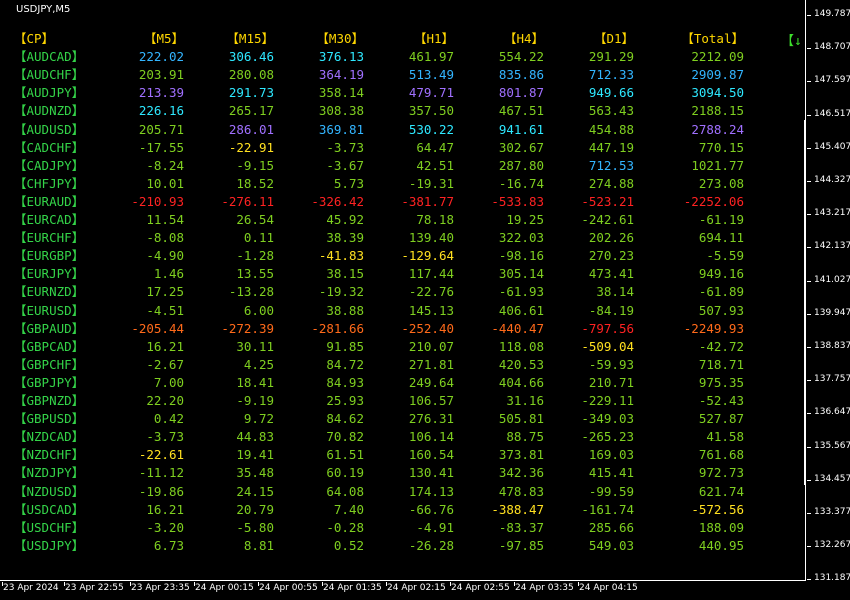 The height and width of the screenshot is (600, 850). What do you see at coordinates (434, 39) in the screenshot?
I see `column-header: 【H1】` at bounding box center [434, 39].